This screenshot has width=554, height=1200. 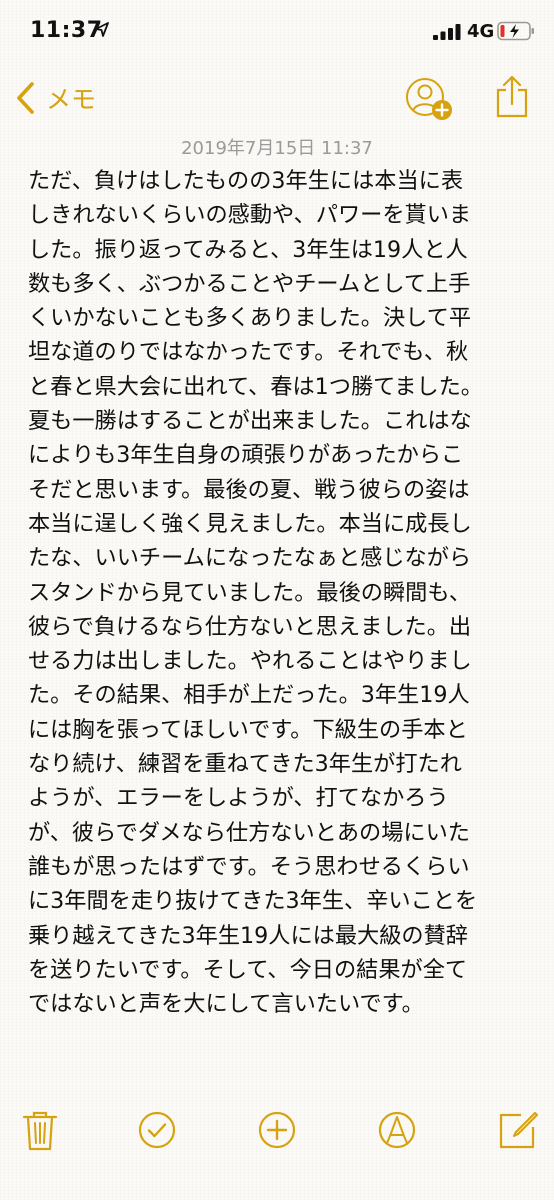 I want to click on note-line: スタンドから見ていました。最後の瞬間も、, so click(x=250, y=592).